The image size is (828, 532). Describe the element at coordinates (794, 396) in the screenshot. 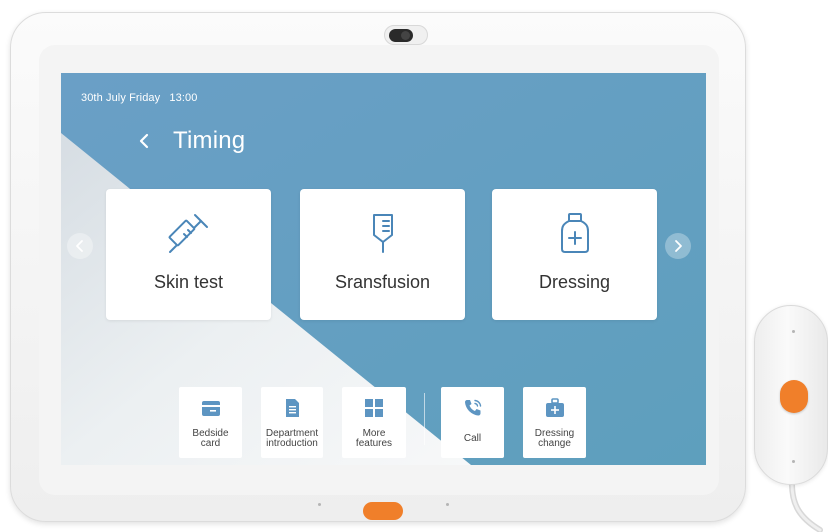

I see `nurse-call-button` at that location.